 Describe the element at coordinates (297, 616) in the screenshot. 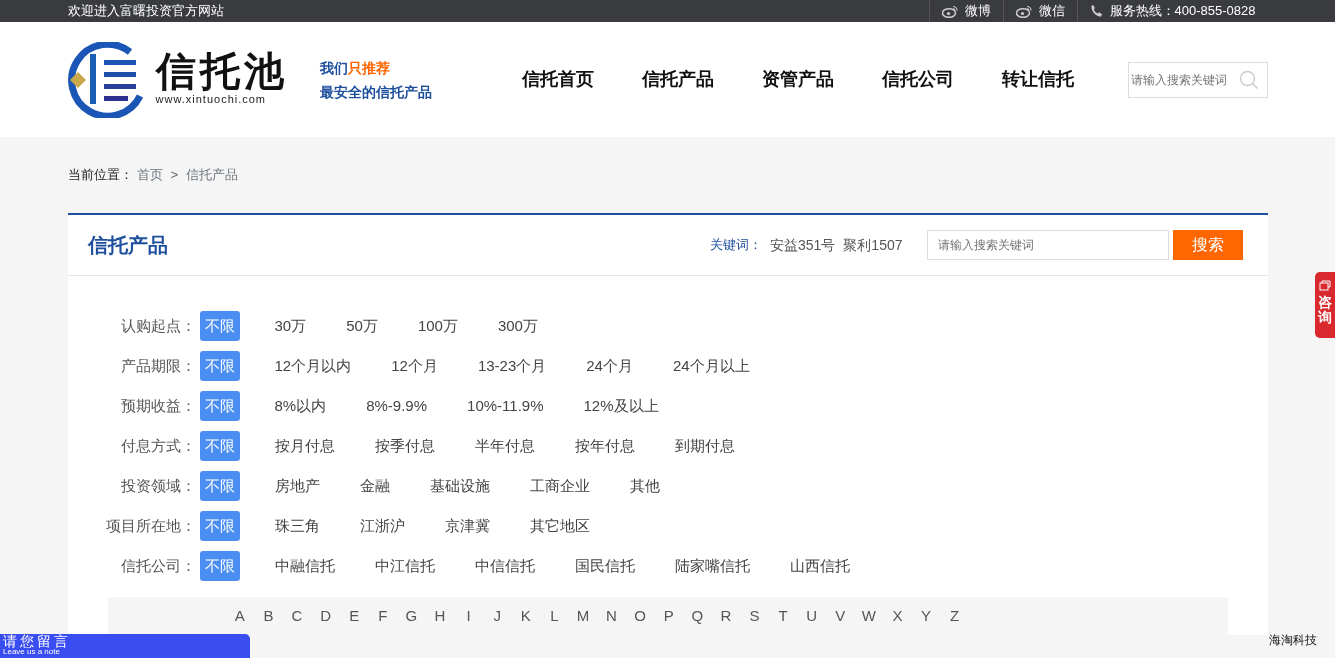

I see `letter-link: C` at that location.